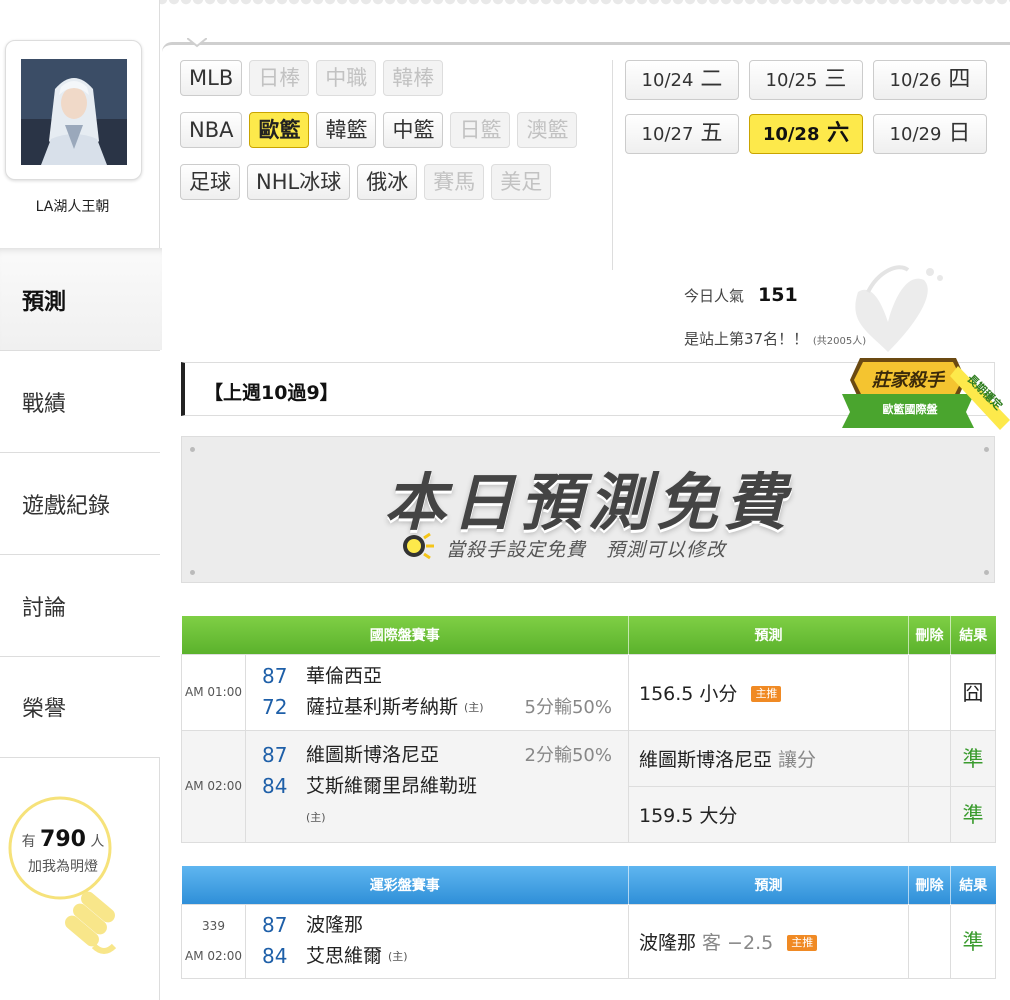 This screenshot has height=1000, width=1010. What do you see at coordinates (413, 130) in the screenshot?
I see `league-button: 中籃` at bounding box center [413, 130].